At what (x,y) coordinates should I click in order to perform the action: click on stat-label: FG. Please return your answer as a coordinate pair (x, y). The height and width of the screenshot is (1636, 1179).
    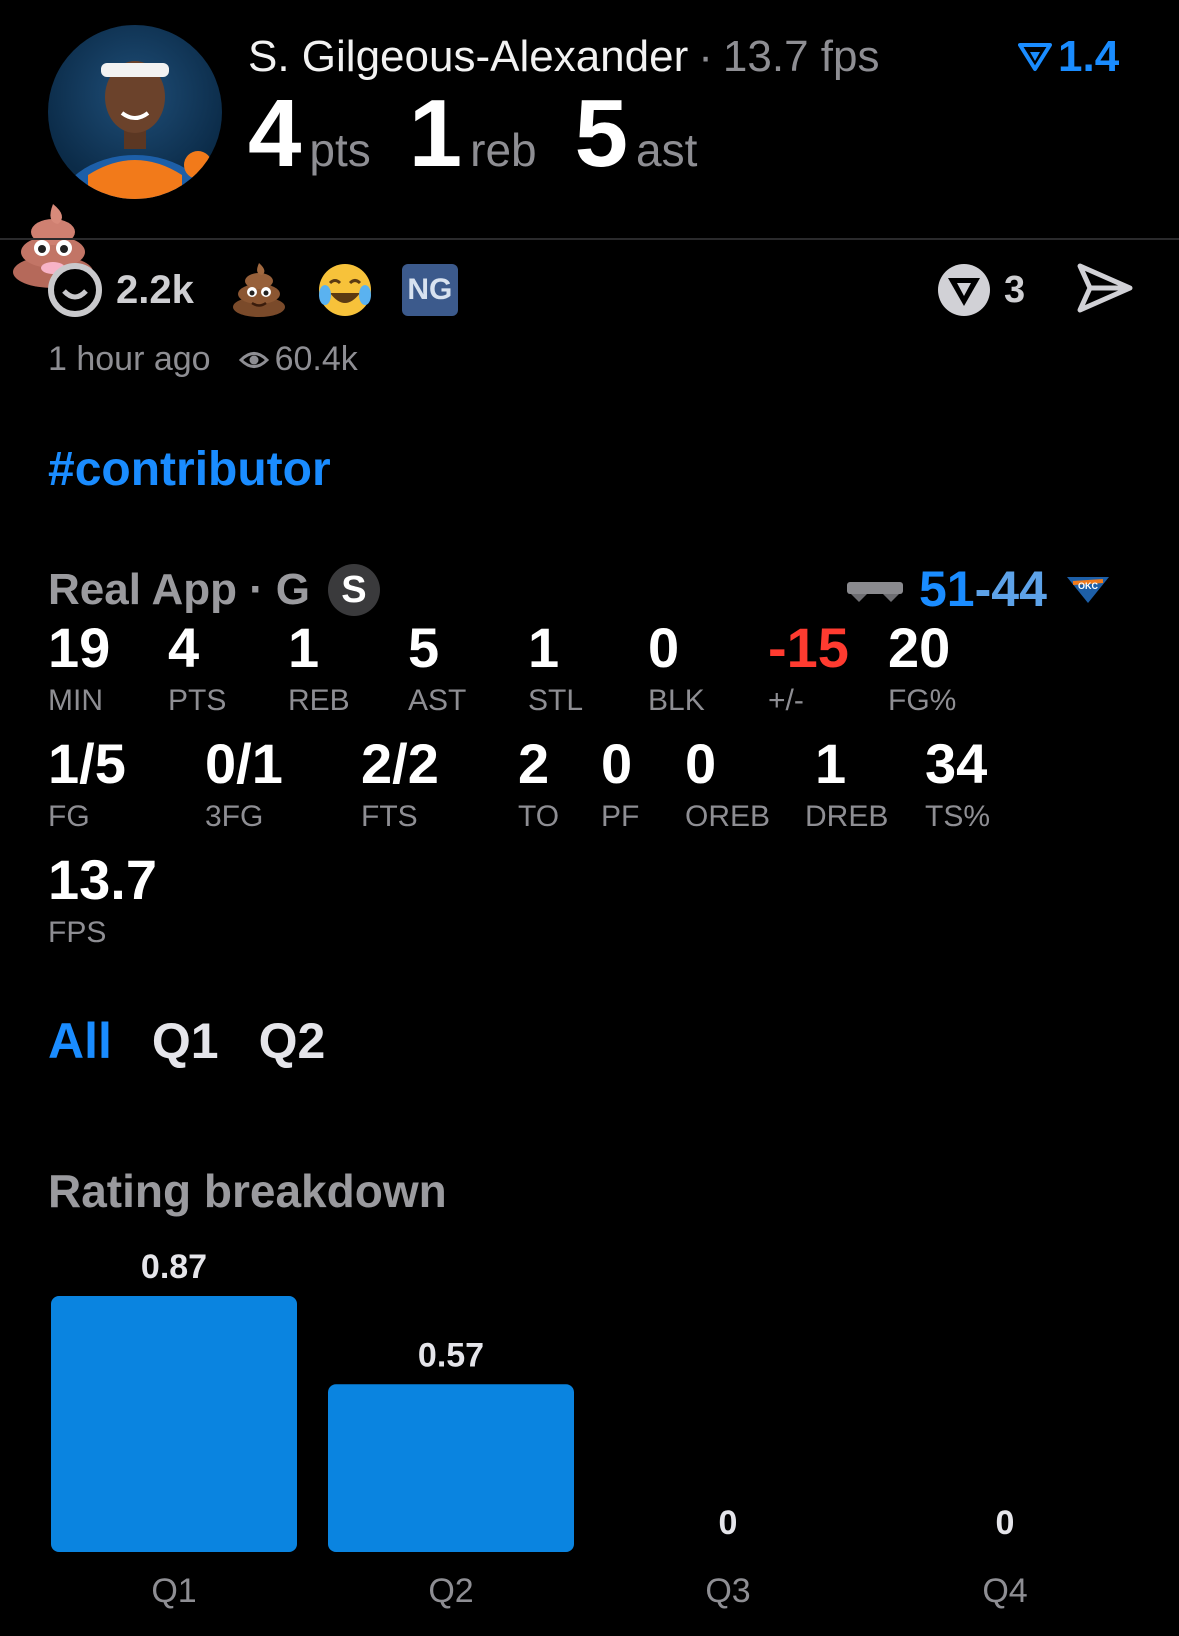
    Looking at the image, I should click on (69, 816).